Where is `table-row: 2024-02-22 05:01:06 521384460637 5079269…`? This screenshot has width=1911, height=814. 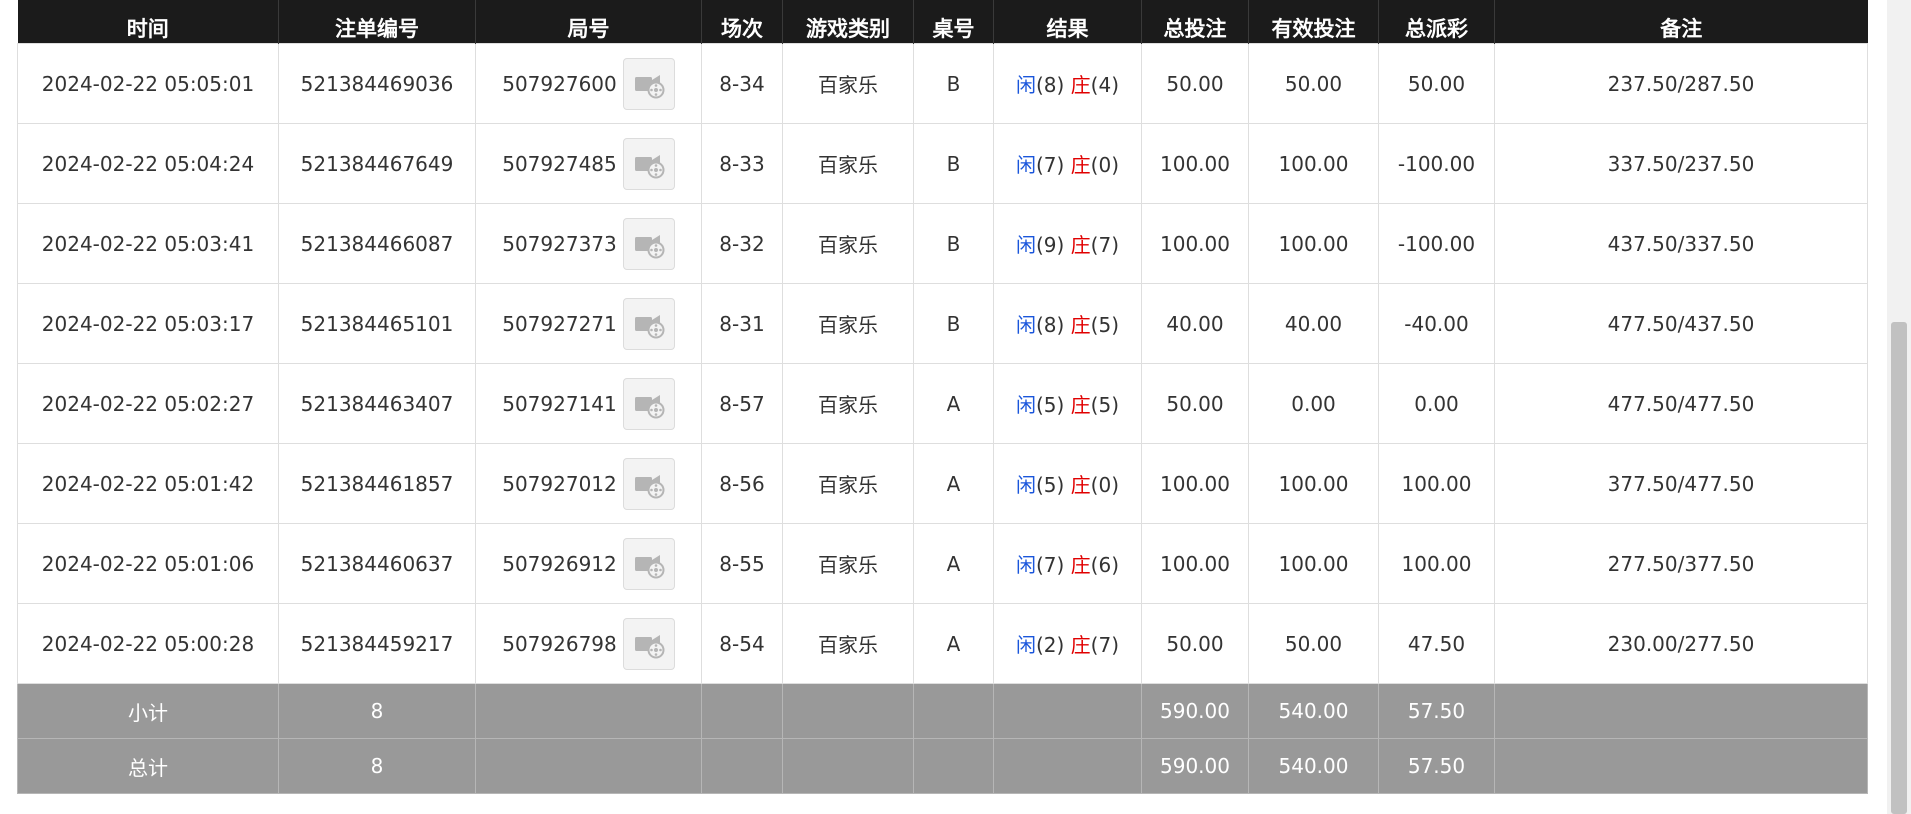 table-row: 2024-02-22 05:01:06 521384460637 5079269… is located at coordinates (942, 563).